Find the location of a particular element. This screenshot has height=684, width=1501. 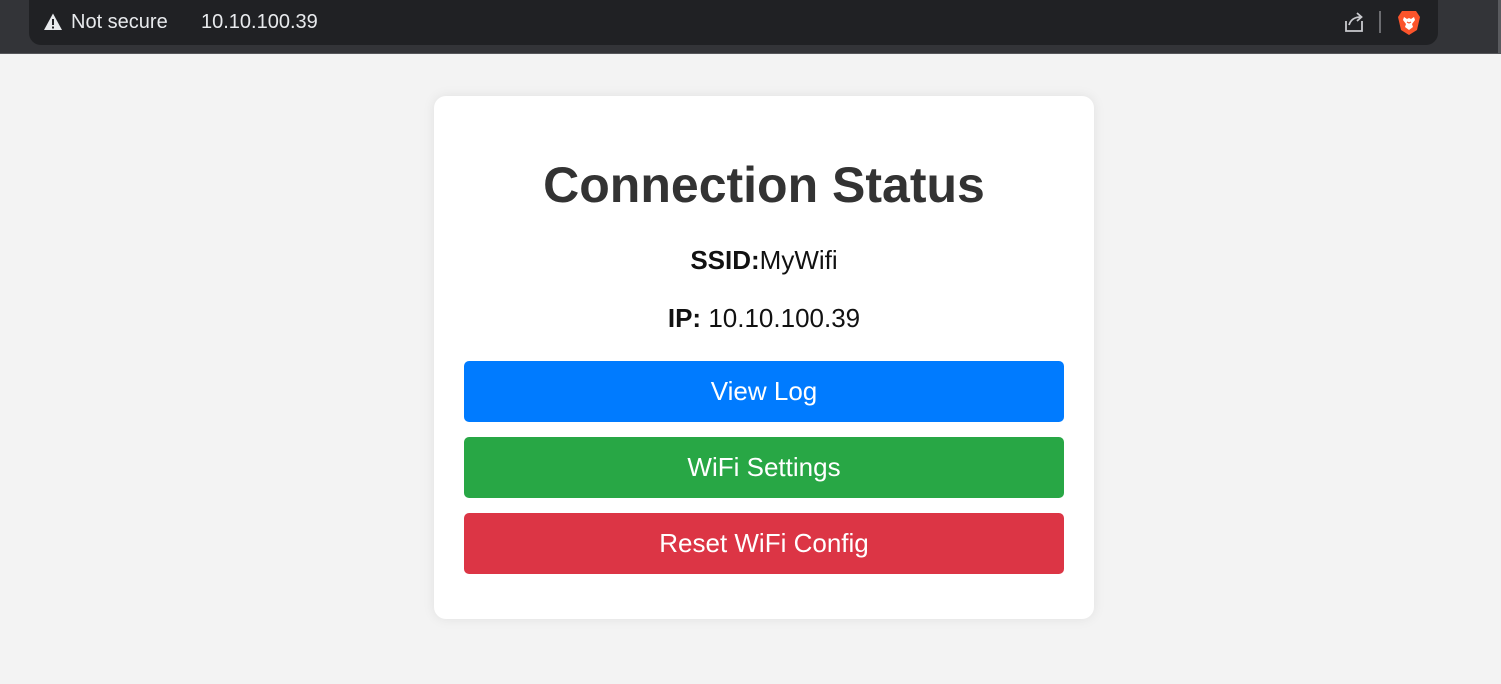

ip-value: 10.10.100.39 is located at coordinates (784, 318).